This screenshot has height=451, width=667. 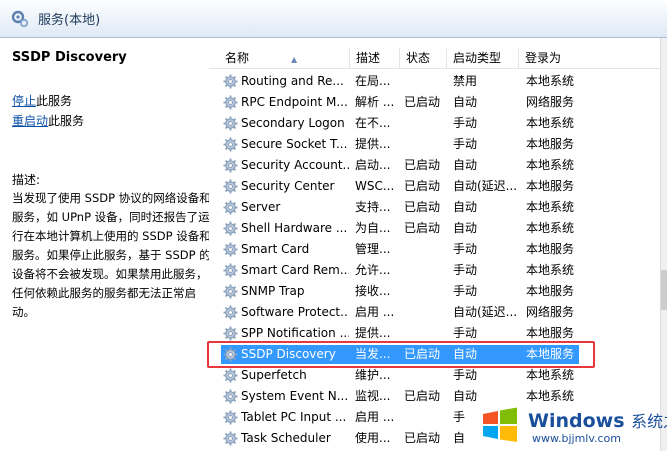 I want to click on service-row: SPP Notification ... 提供... 手动 本地服务, so click(x=438, y=333).